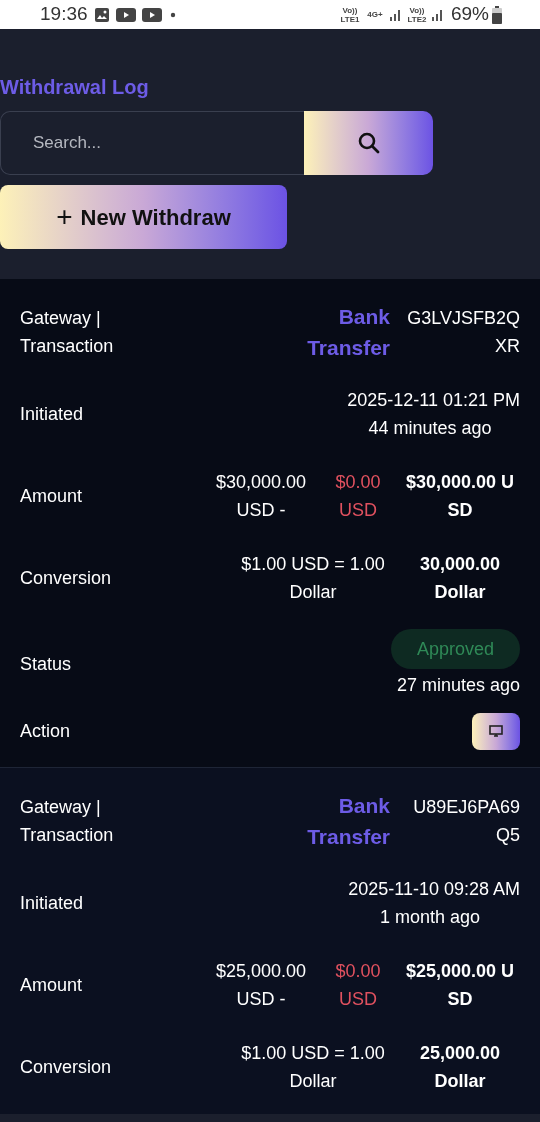 The image size is (540, 1122). What do you see at coordinates (375, 14) in the screenshot?
I see `network-label: 4G+` at bounding box center [375, 14].